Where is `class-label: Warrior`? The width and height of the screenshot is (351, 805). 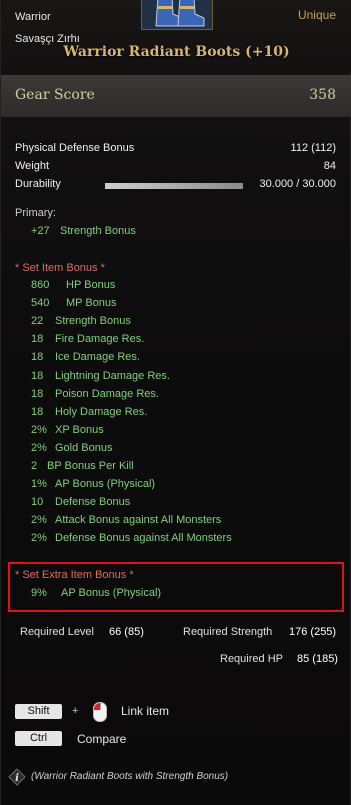 class-label: Warrior is located at coordinates (33, 17).